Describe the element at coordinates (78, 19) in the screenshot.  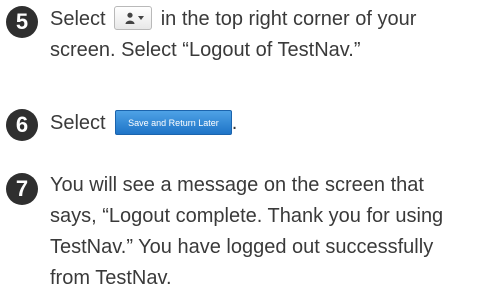
I see `step-5-text-before: Select` at that location.